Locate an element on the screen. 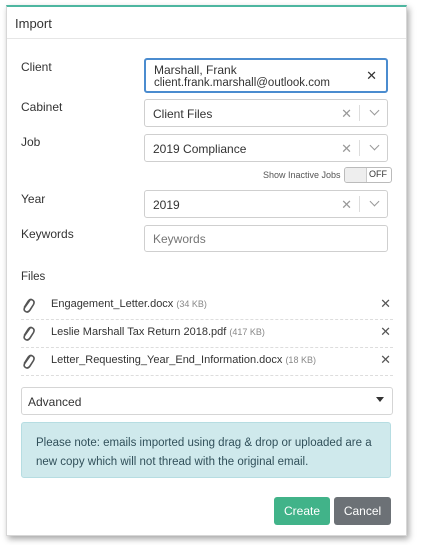  show-inactive-jobs-toggle: OFF is located at coordinates (368, 175).